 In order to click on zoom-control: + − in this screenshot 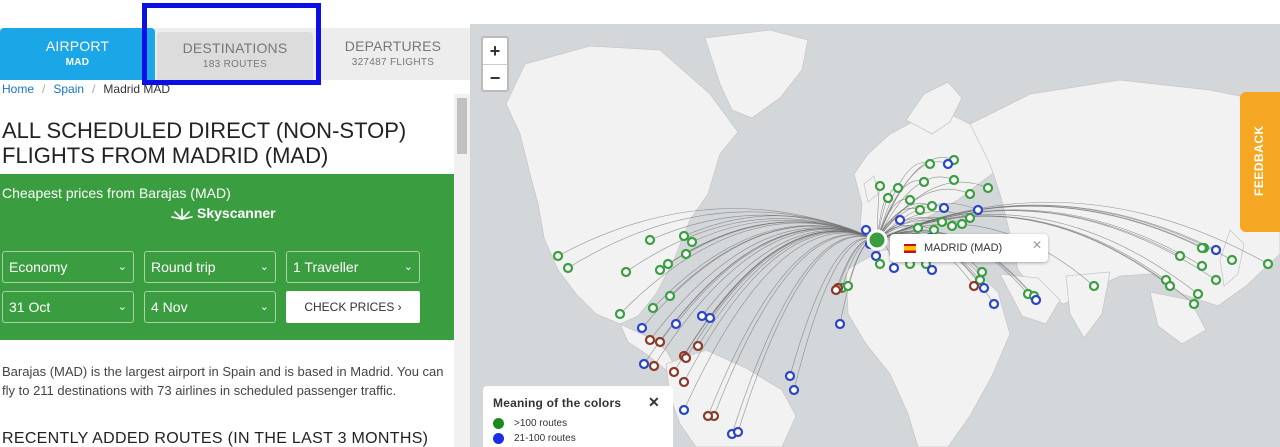, I will do `click(495, 64)`.